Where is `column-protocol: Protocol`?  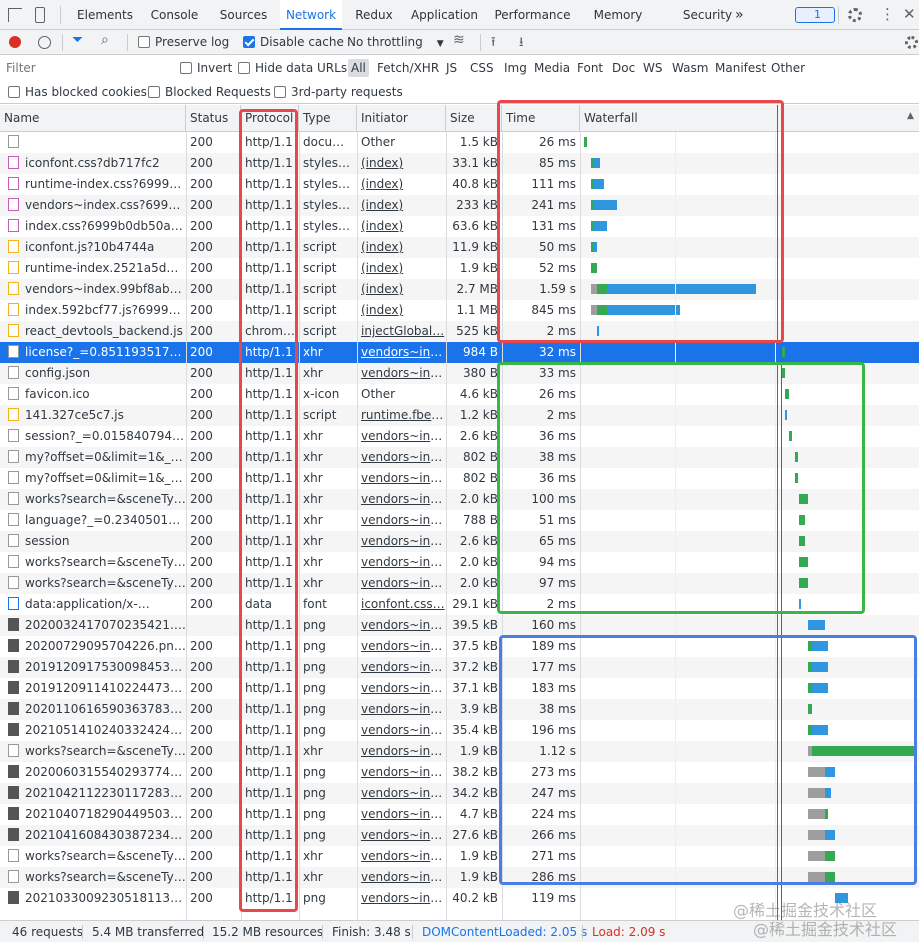 column-protocol: Protocol is located at coordinates (270, 118).